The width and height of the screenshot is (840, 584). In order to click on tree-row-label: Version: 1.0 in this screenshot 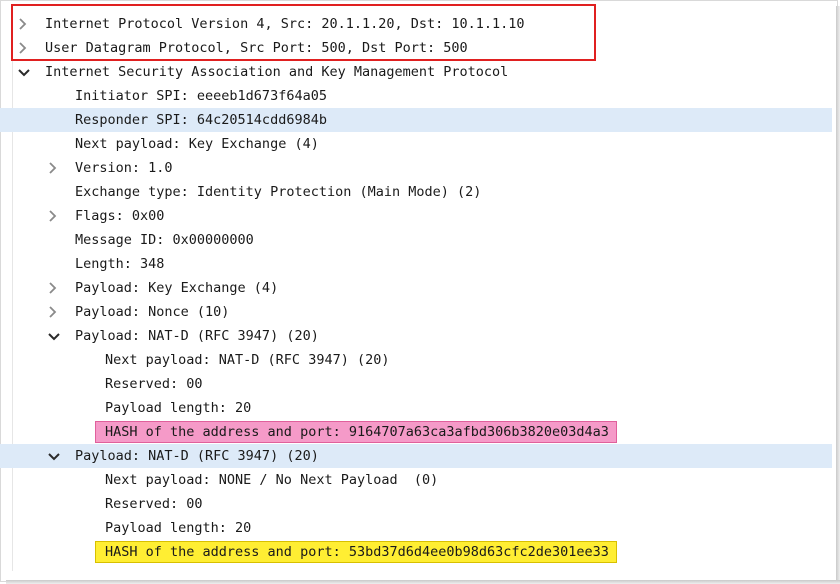, I will do `click(124, 168)`.